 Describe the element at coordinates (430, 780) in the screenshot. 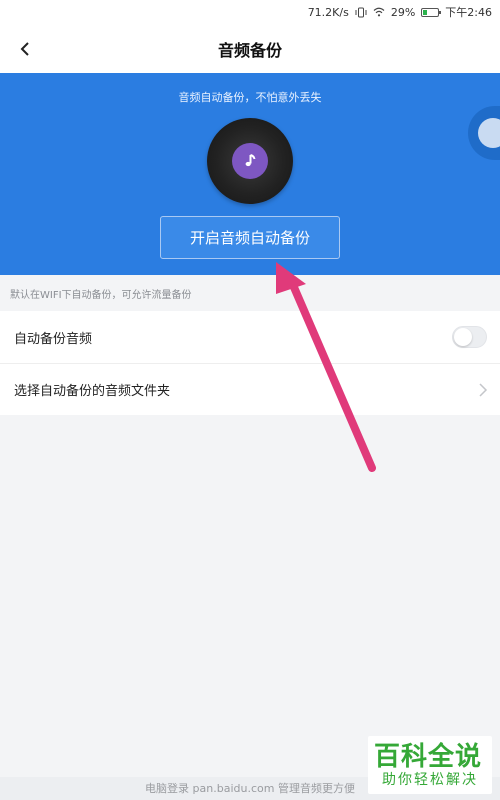

I see `watermark-subtitle: 助你轻松解决` at that location.